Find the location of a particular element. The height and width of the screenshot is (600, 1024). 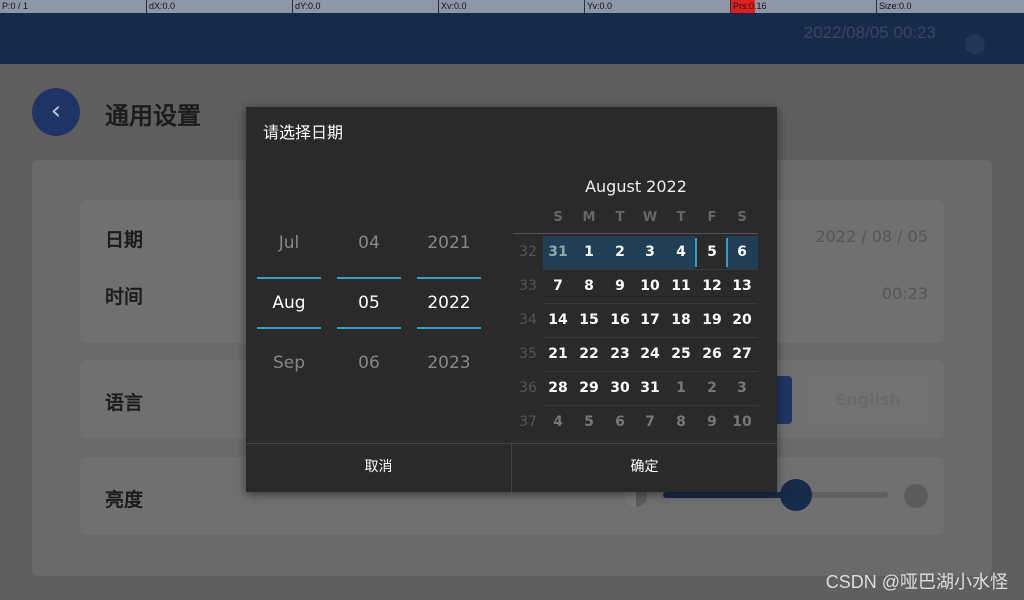

calendar-day: 27 is located at coordinates (742, 354).